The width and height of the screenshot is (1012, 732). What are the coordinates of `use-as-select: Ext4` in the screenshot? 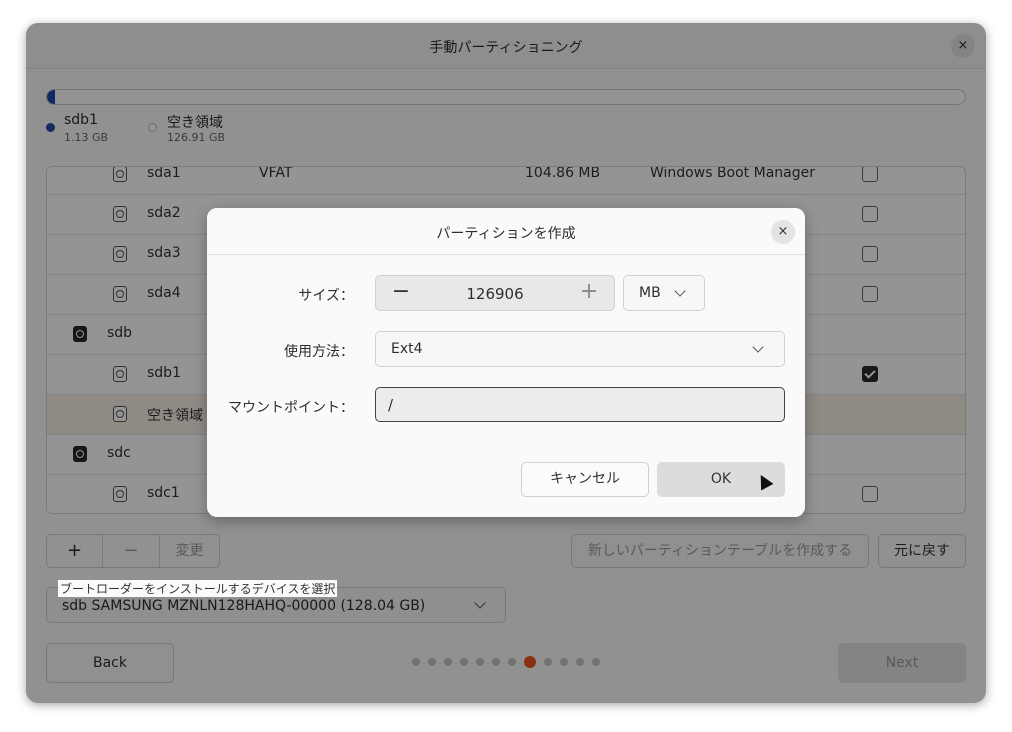 It's located at (580, 349).